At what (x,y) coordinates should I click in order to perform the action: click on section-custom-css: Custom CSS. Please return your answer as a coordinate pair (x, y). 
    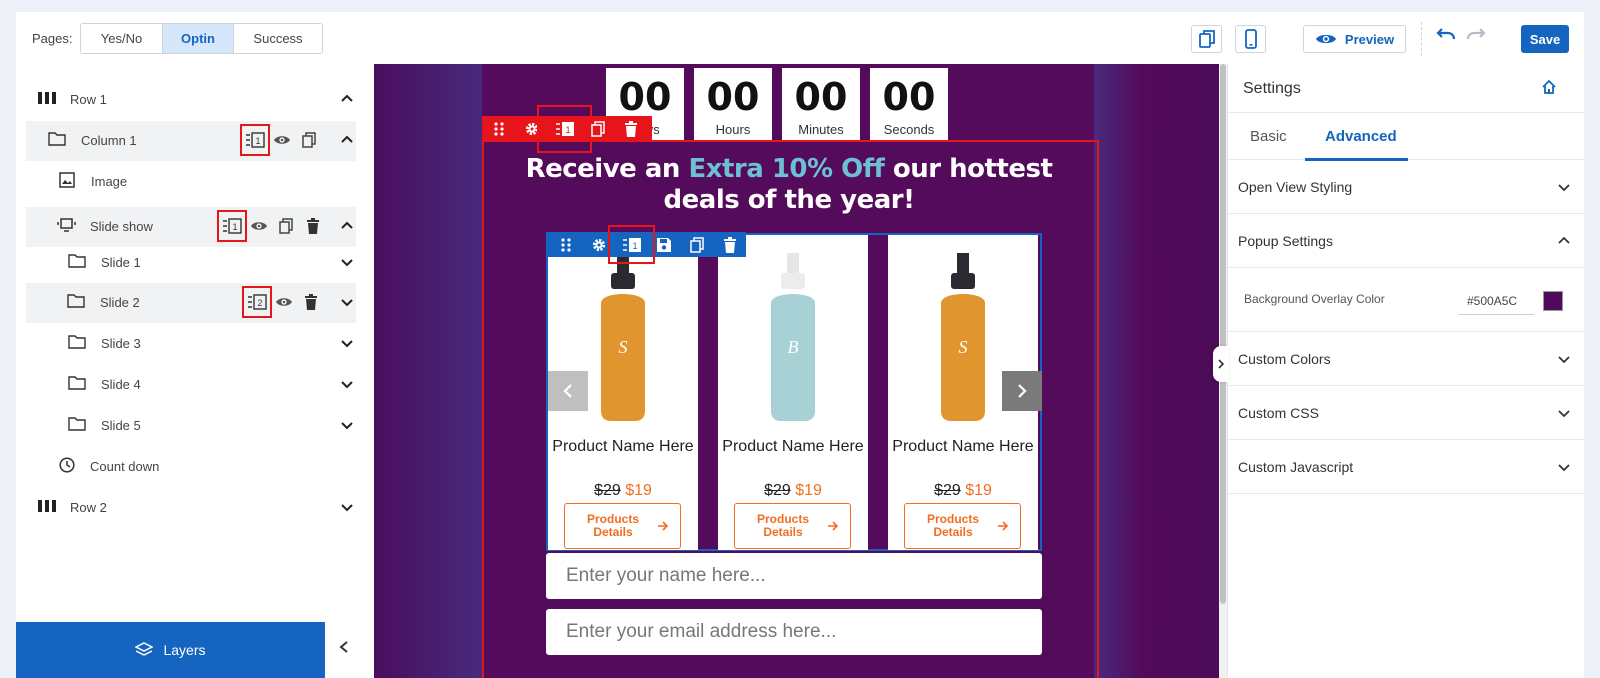
    Looking at the image, I should click on (1406, 413).